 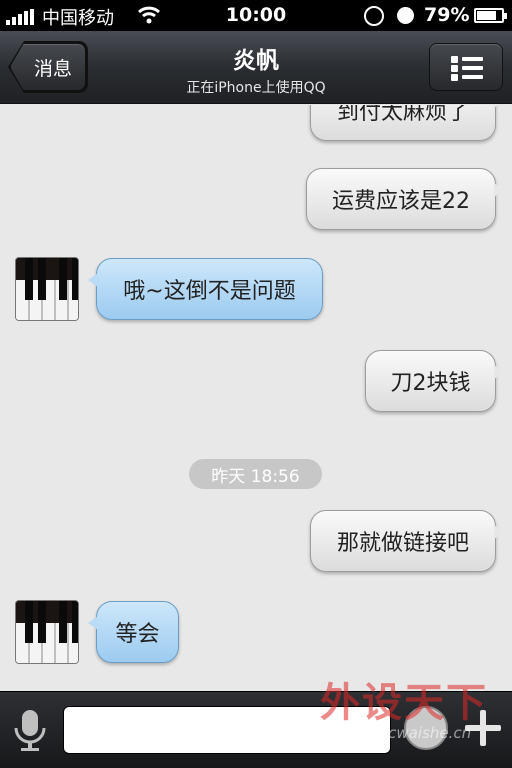 What do you see at coordinates (255, 474) in the screenshot?
I see `message-timestamp: 昨天 18:56` at bounding box center [255, 474].